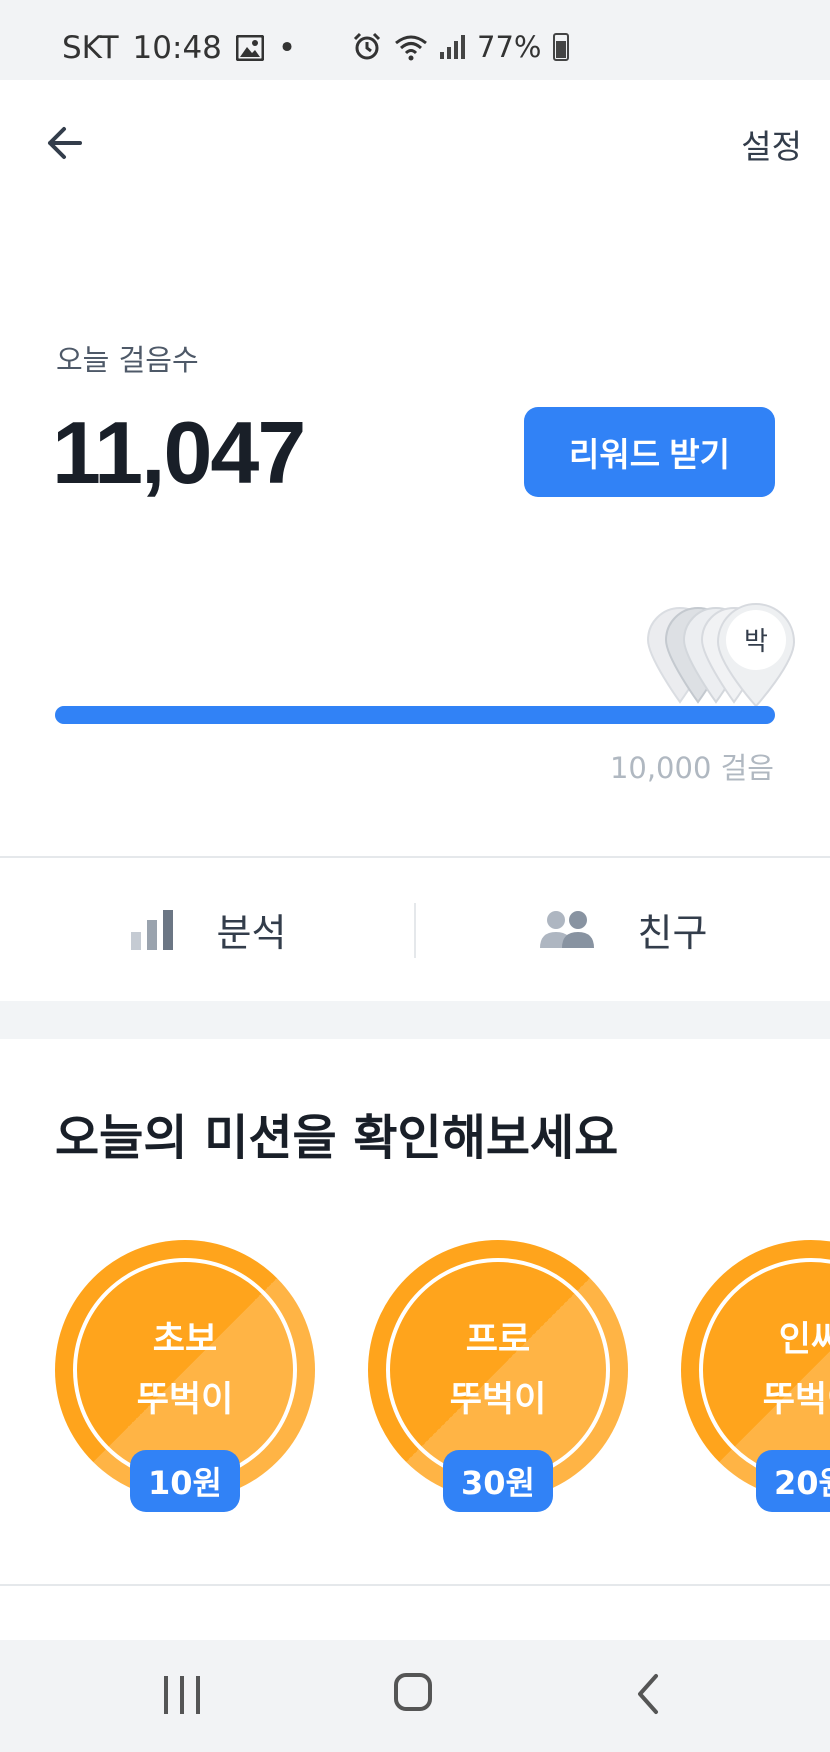  I want to click on status-left: SKT 10:48 •, so click(179, 48).